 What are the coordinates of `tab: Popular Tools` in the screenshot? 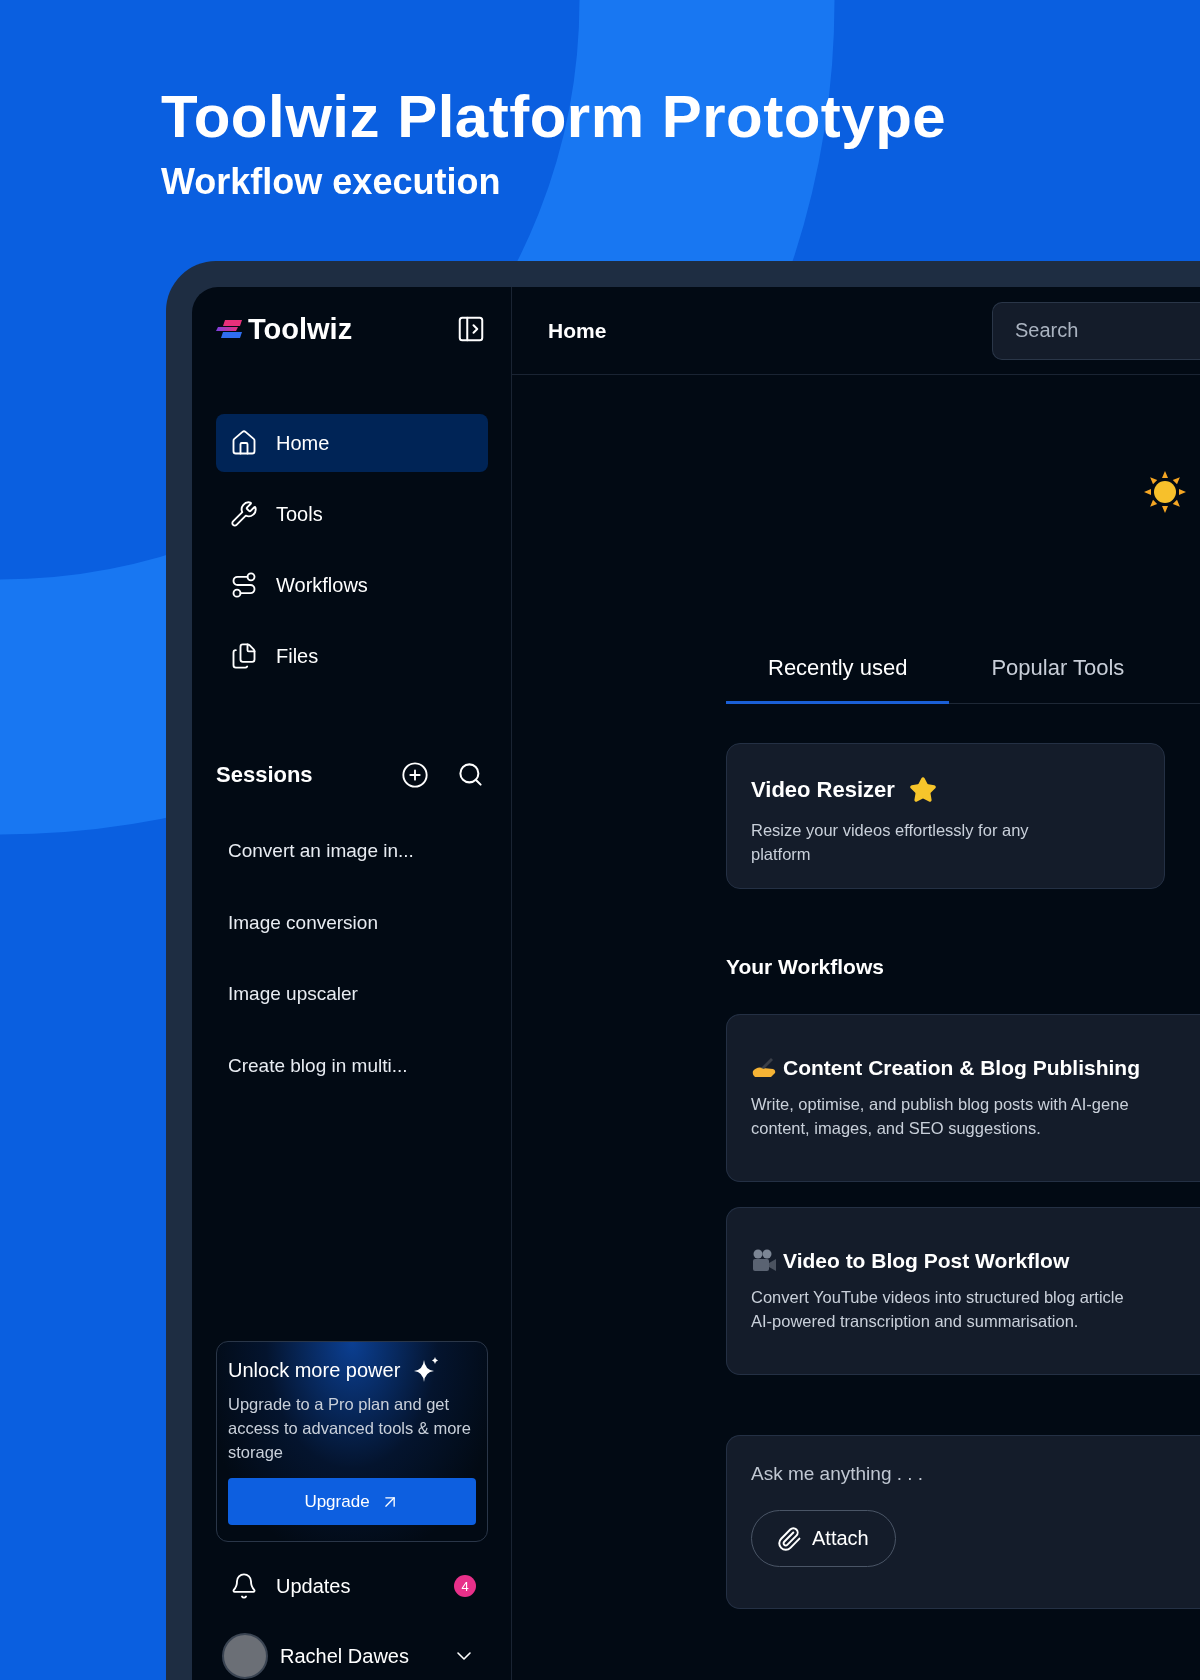 It's located at (1058, 669).